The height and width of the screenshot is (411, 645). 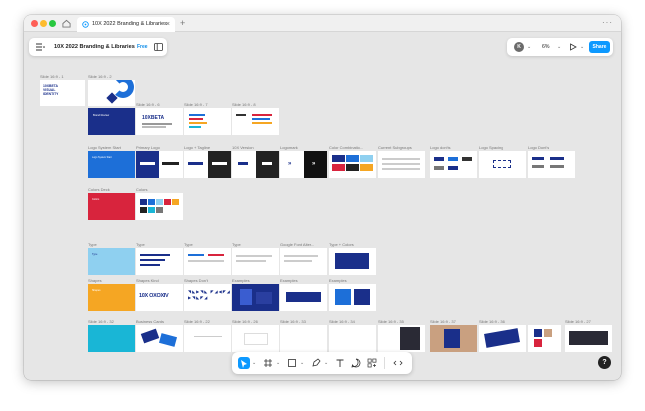 I want to click on pen-icon, so click(x=316, y=363).